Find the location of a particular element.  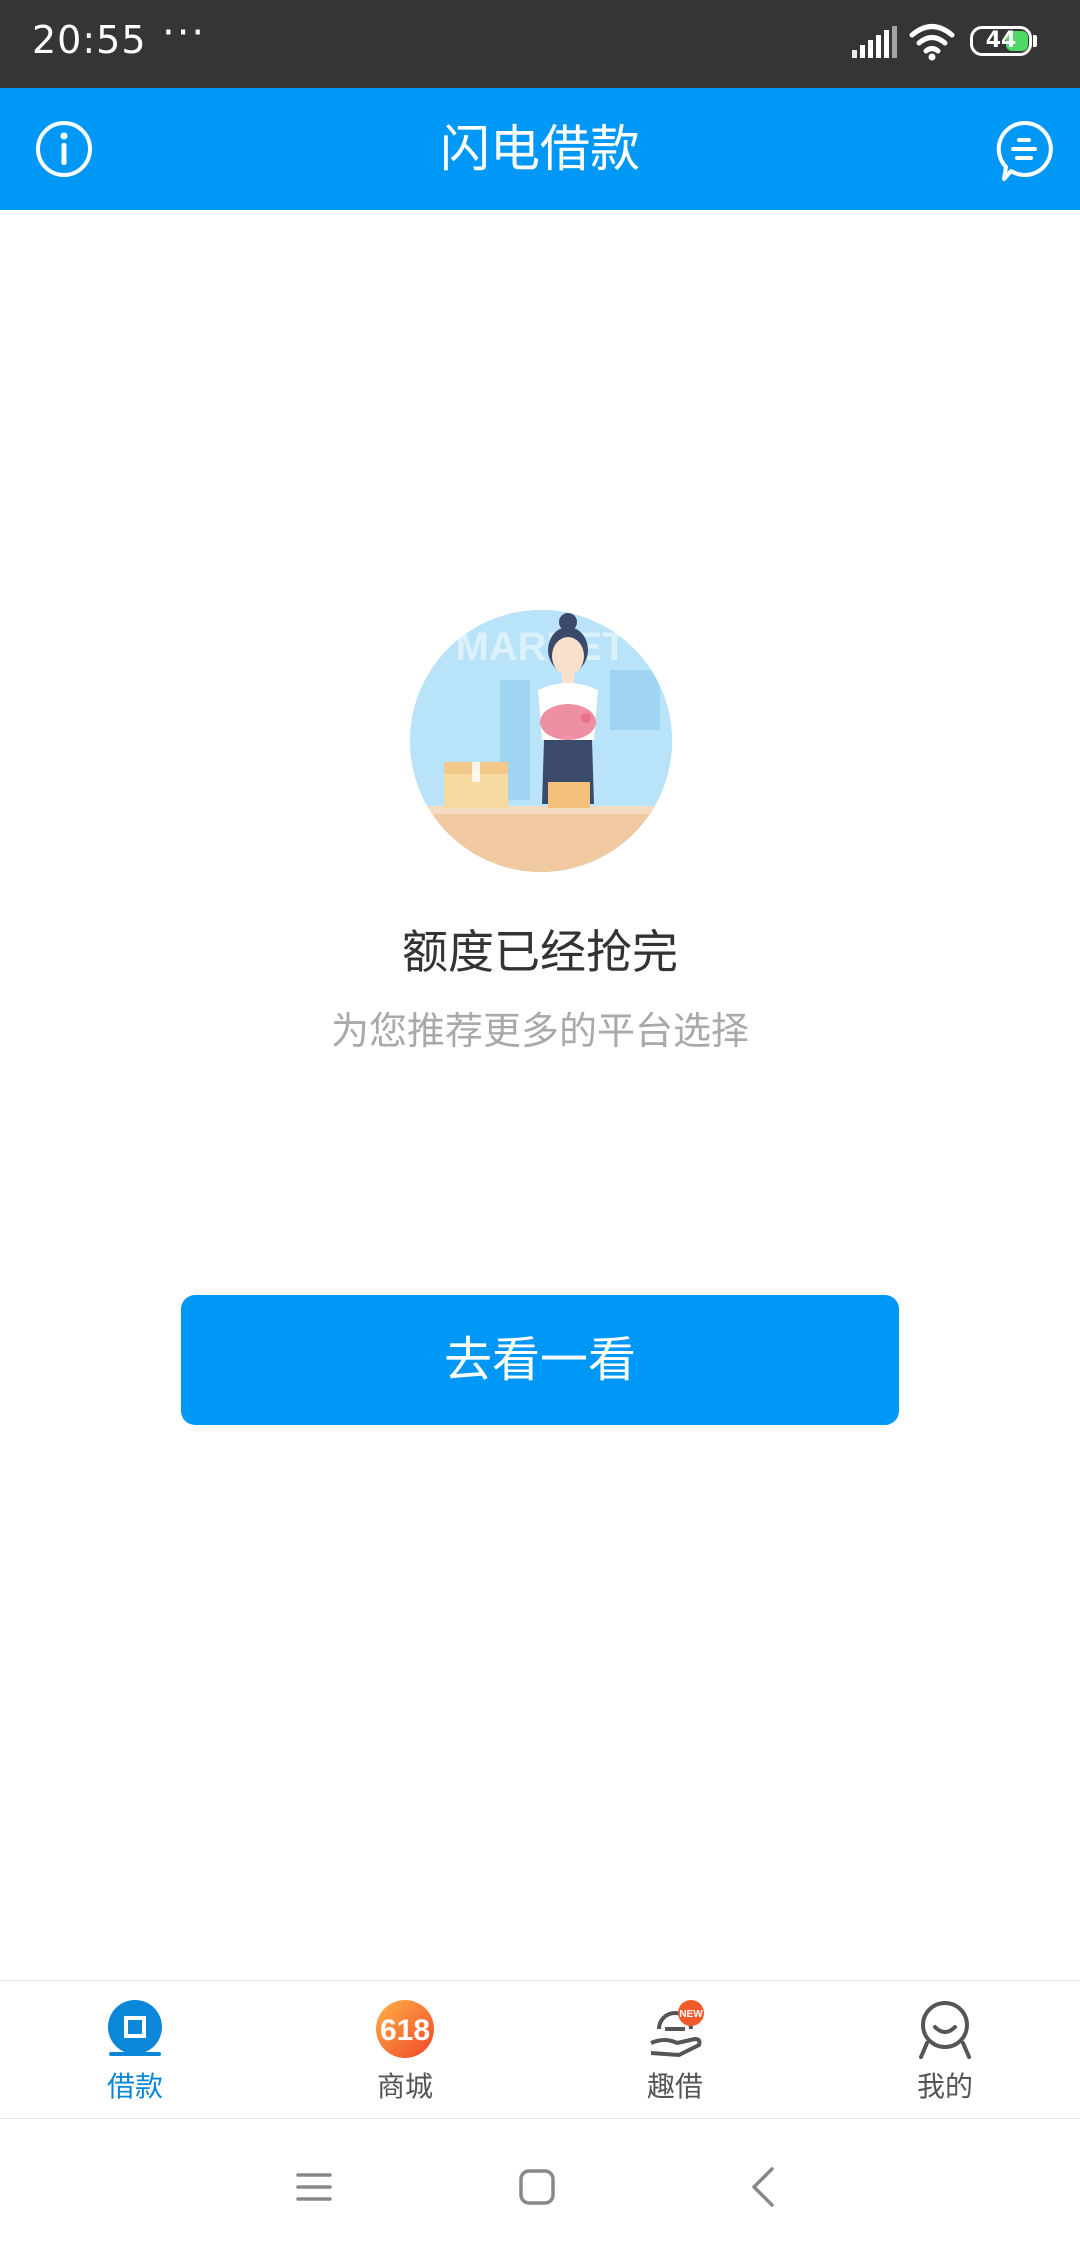

loan-icon is located at coordinates (135, 2028).